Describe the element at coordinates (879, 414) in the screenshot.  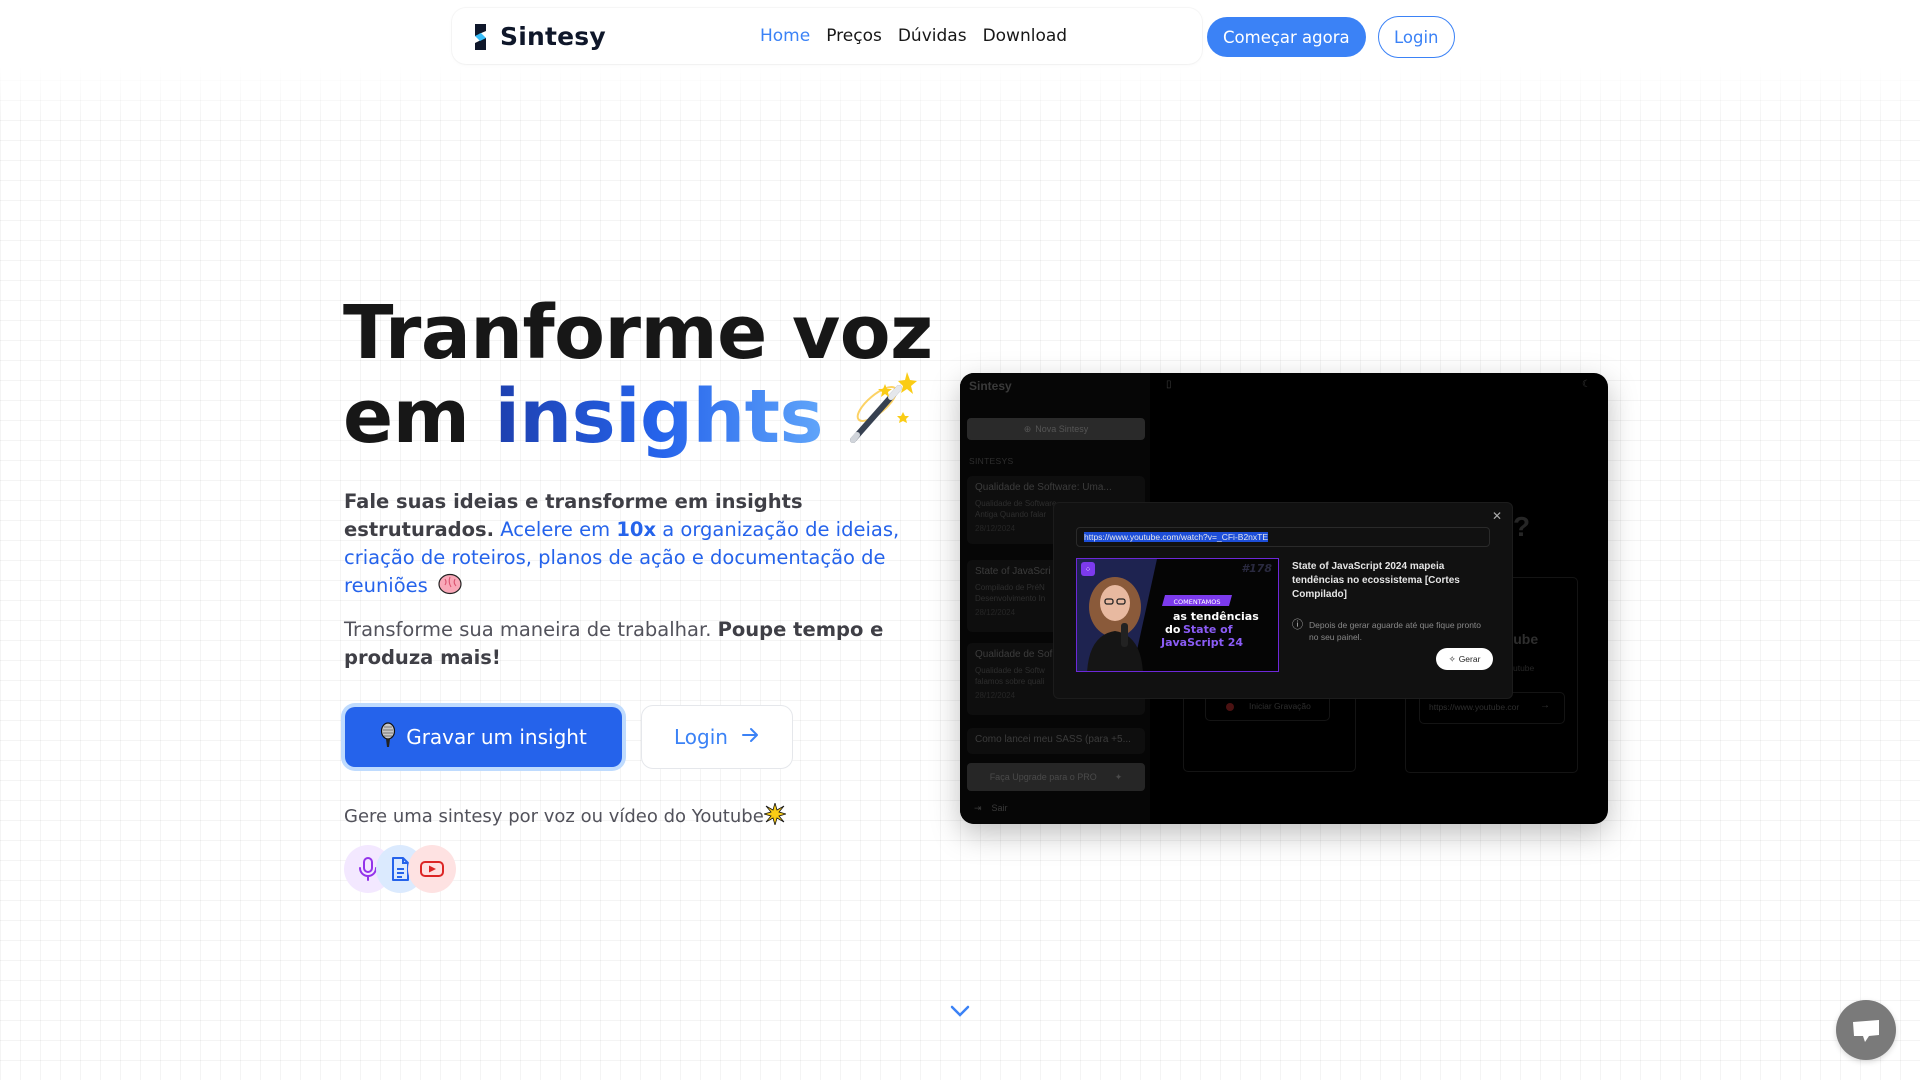
I see `magic-wand-icon` at that location.